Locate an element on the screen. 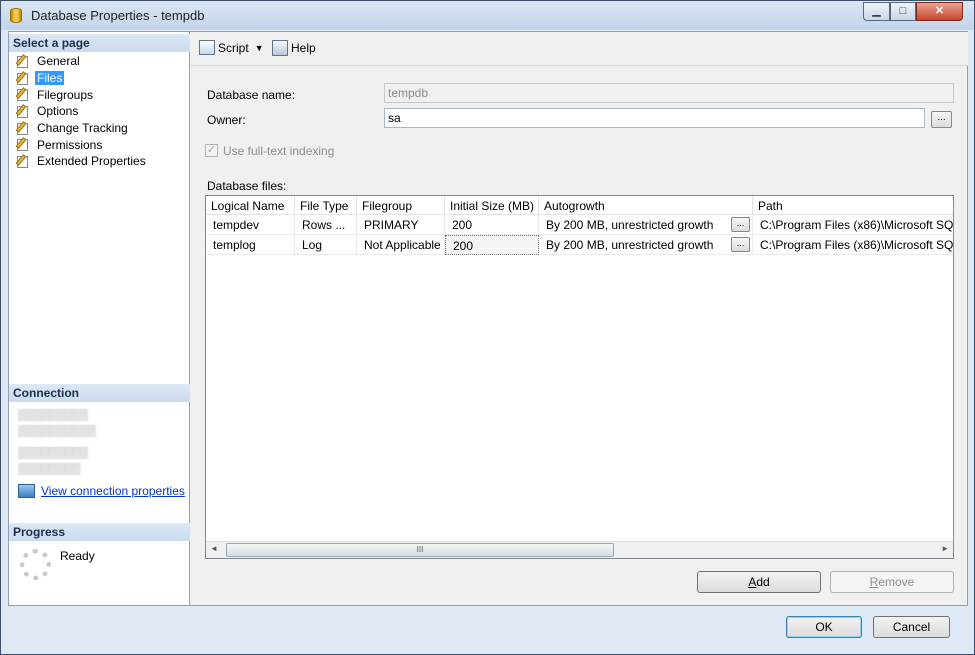 This screenshot has height=655, width=975. owner-label: Owner: is located at coordinates (226, 120).